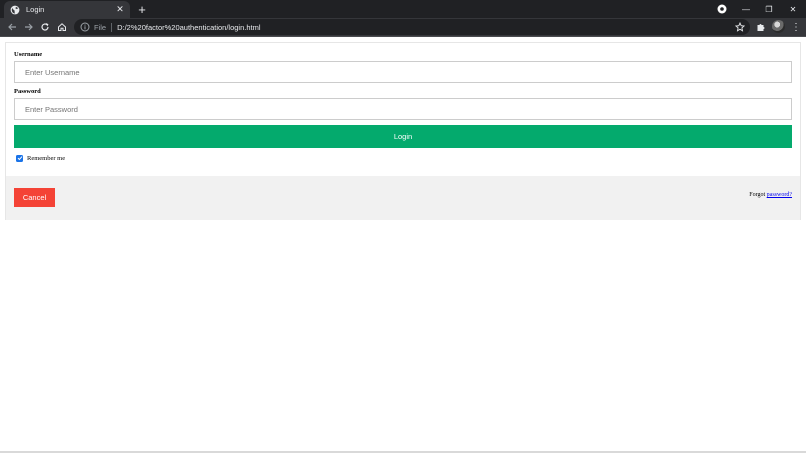 The width and height of the screenshot is (806, 453). I want to click on password-label: Password, so click(27, 91).